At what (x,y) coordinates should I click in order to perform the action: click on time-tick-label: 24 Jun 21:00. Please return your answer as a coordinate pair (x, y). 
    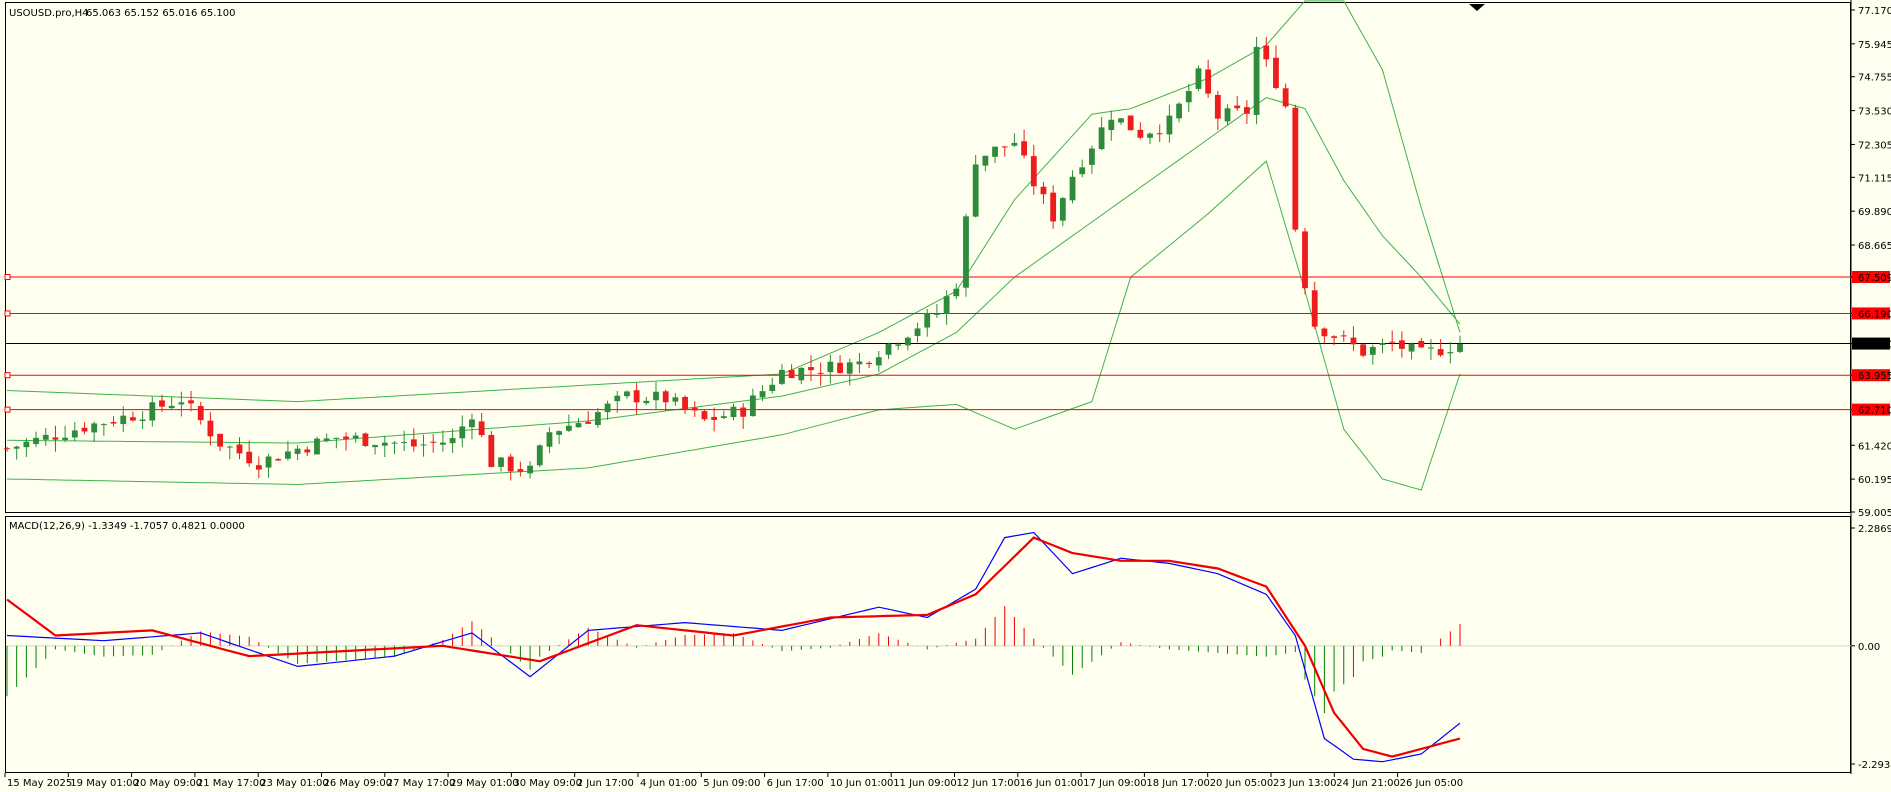
    Looking at the image, I should click on (1368, 783).